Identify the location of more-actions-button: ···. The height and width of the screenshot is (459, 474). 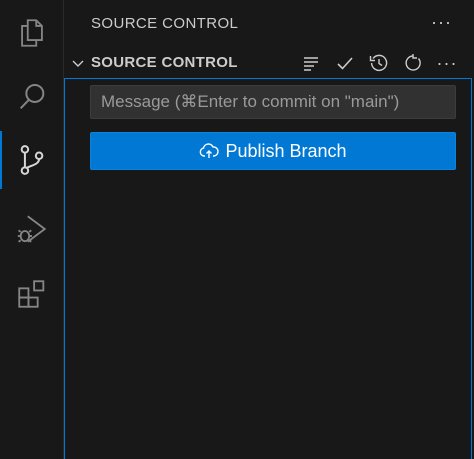
(447, 63).